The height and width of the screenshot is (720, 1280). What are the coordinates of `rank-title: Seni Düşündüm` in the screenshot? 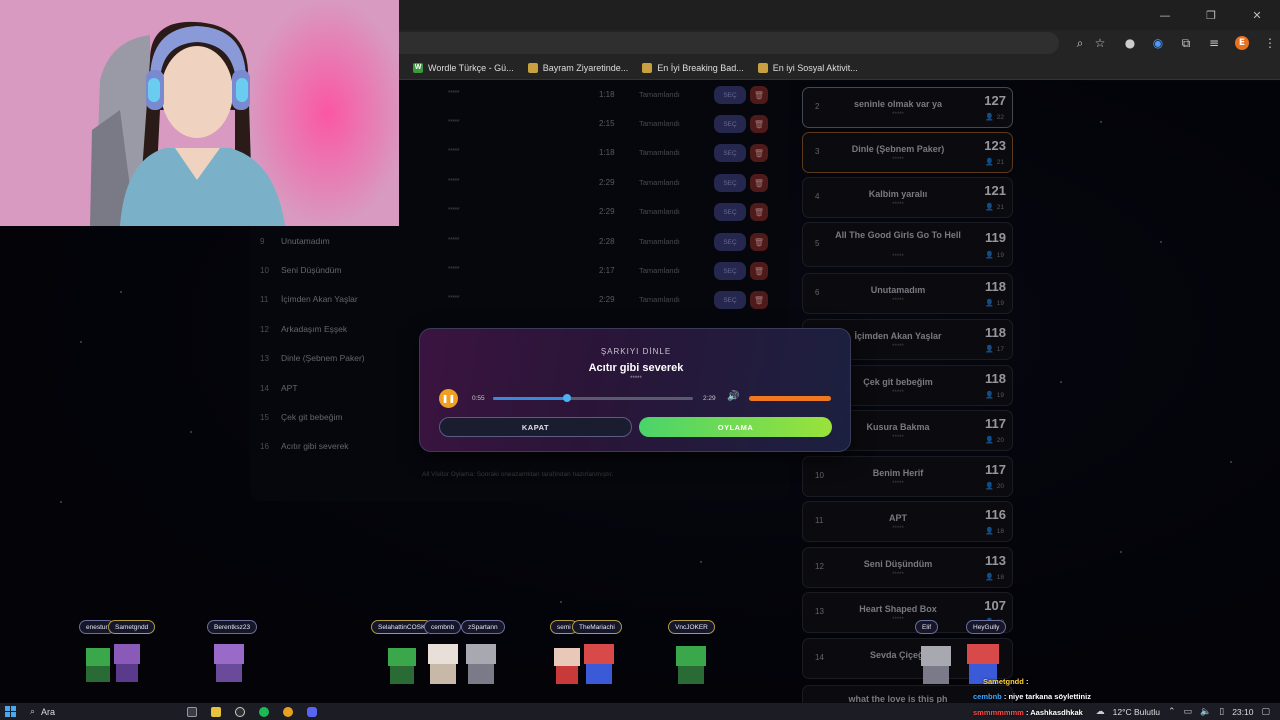 It's located at (898, 564).